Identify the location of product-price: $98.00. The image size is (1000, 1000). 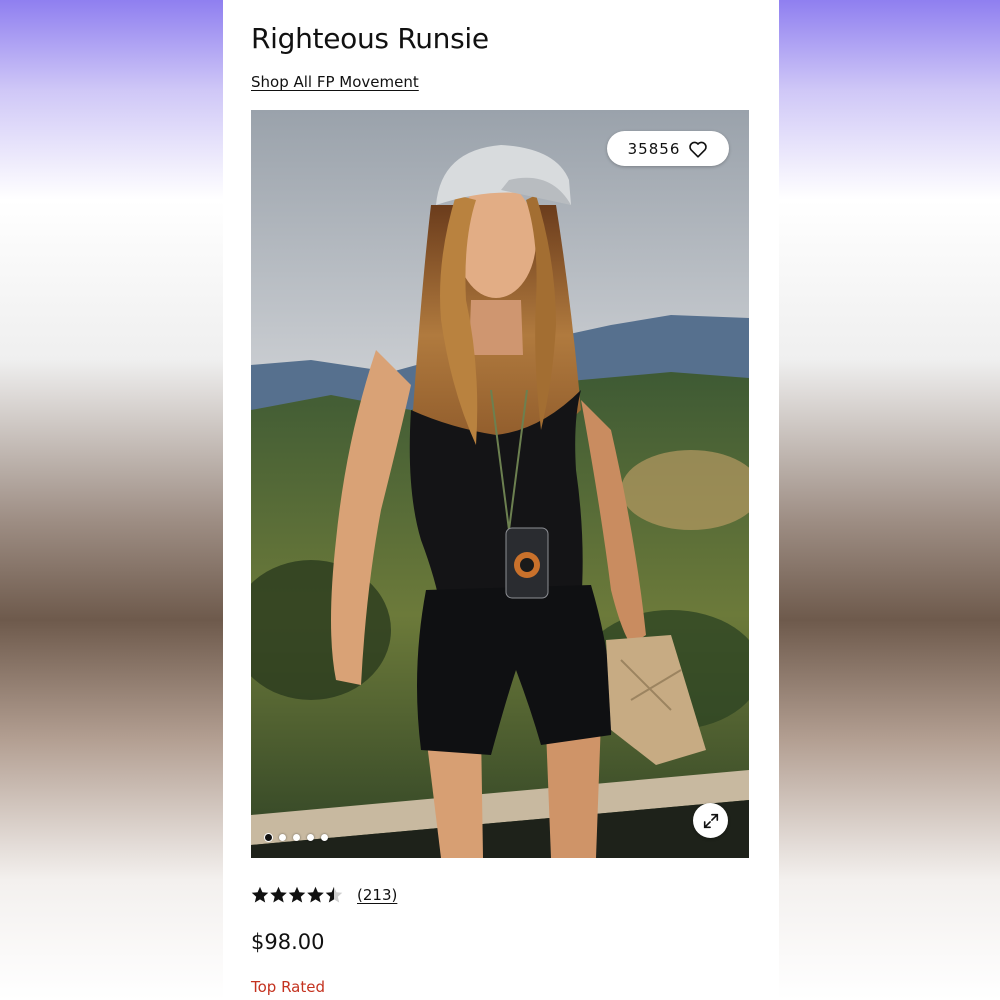
(288, 942).